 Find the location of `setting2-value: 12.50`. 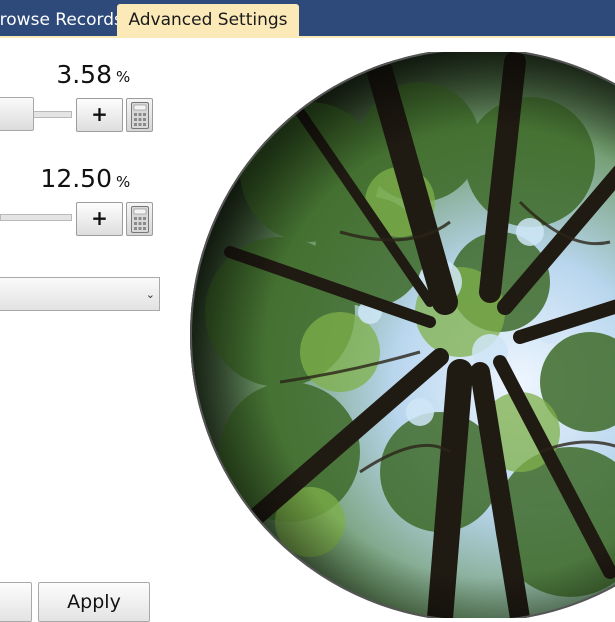

setting2-value: 12.50 is located at coordinates (76, 178).